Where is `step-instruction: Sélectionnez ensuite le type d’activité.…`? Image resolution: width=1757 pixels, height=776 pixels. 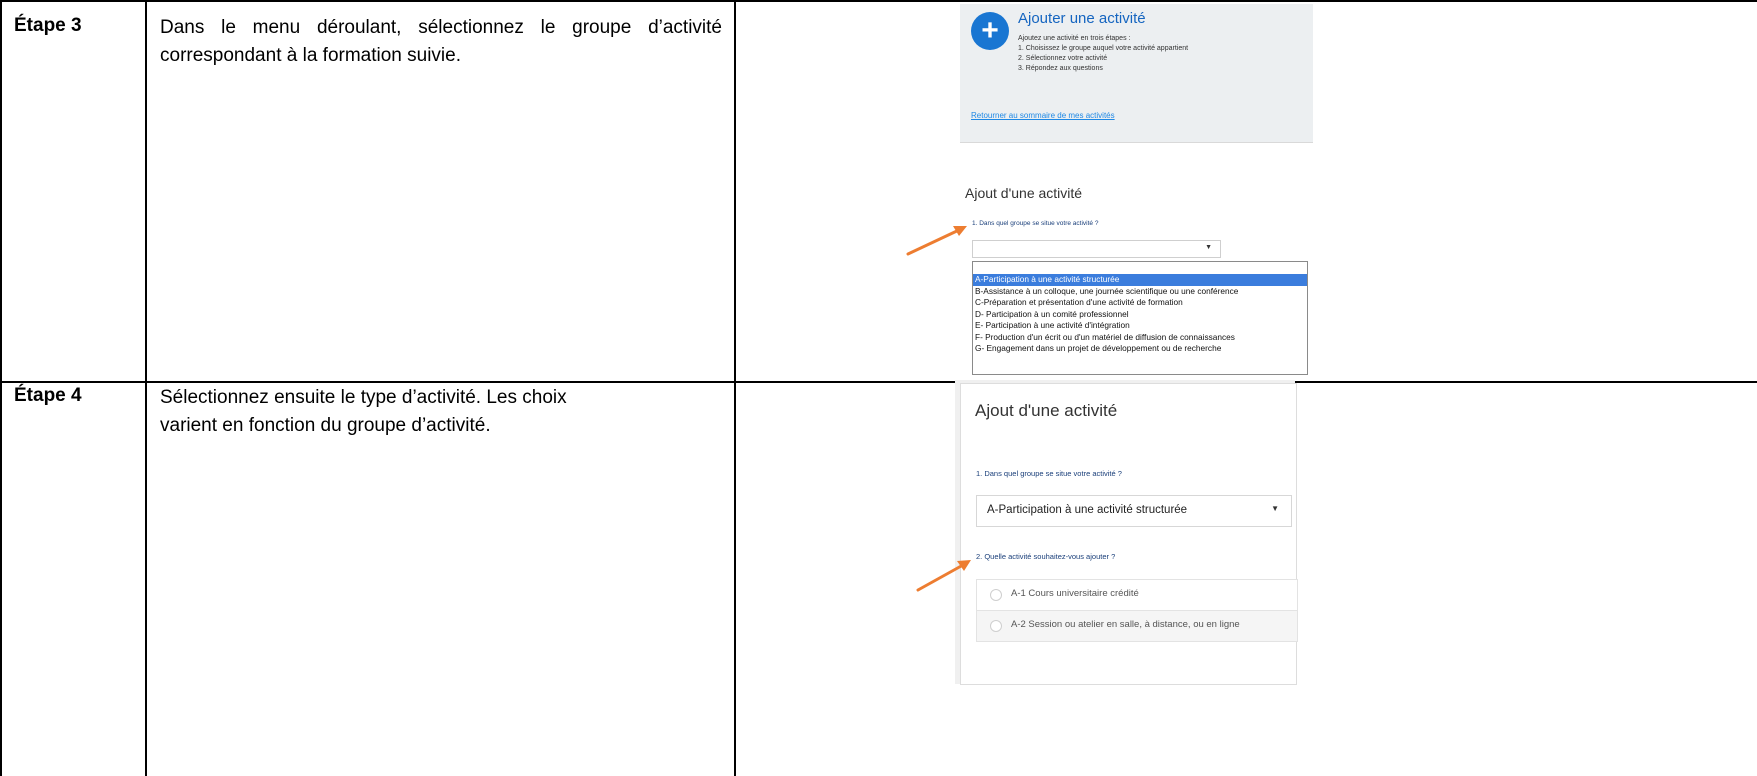
step-instruction: Sélectionnez ensuite le type d’activité.… is located at coordinates (445, 412).